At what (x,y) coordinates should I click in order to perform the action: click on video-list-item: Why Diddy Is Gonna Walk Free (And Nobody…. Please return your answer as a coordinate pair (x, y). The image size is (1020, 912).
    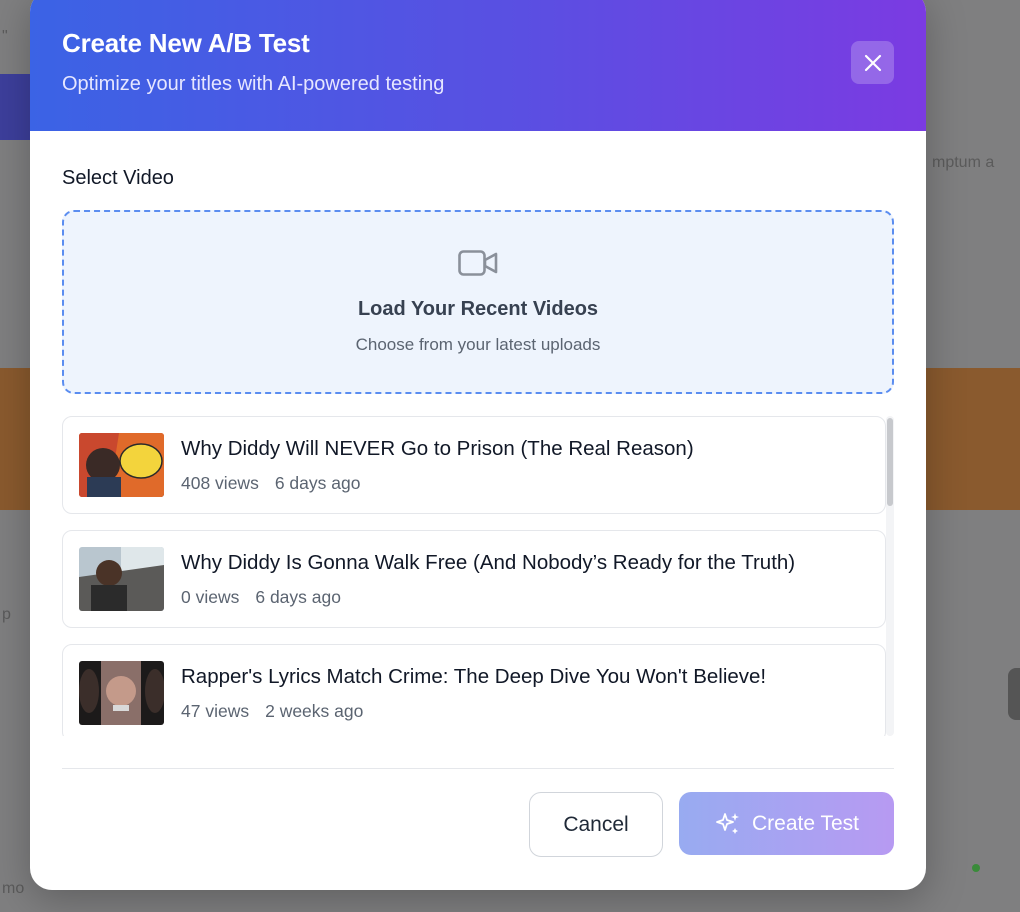
    Looking at the image, I should click on (474, 579).